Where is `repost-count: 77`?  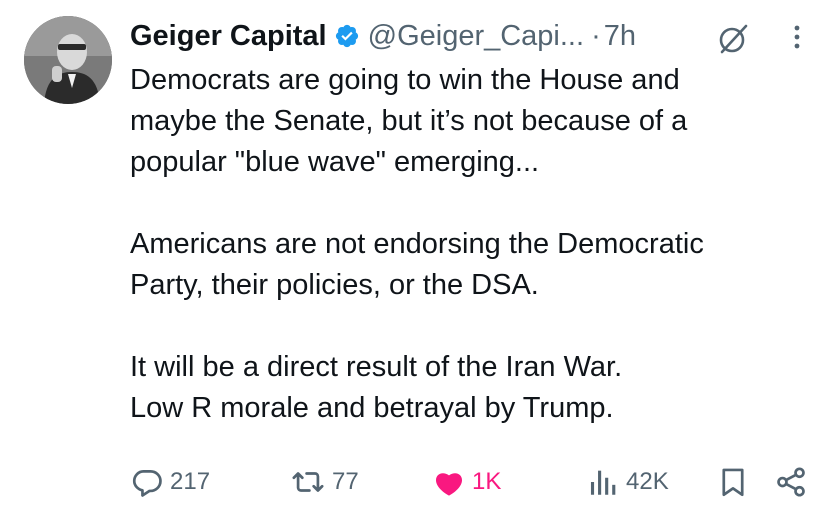 repost-count: 77 is located at coordinates (345, 481).